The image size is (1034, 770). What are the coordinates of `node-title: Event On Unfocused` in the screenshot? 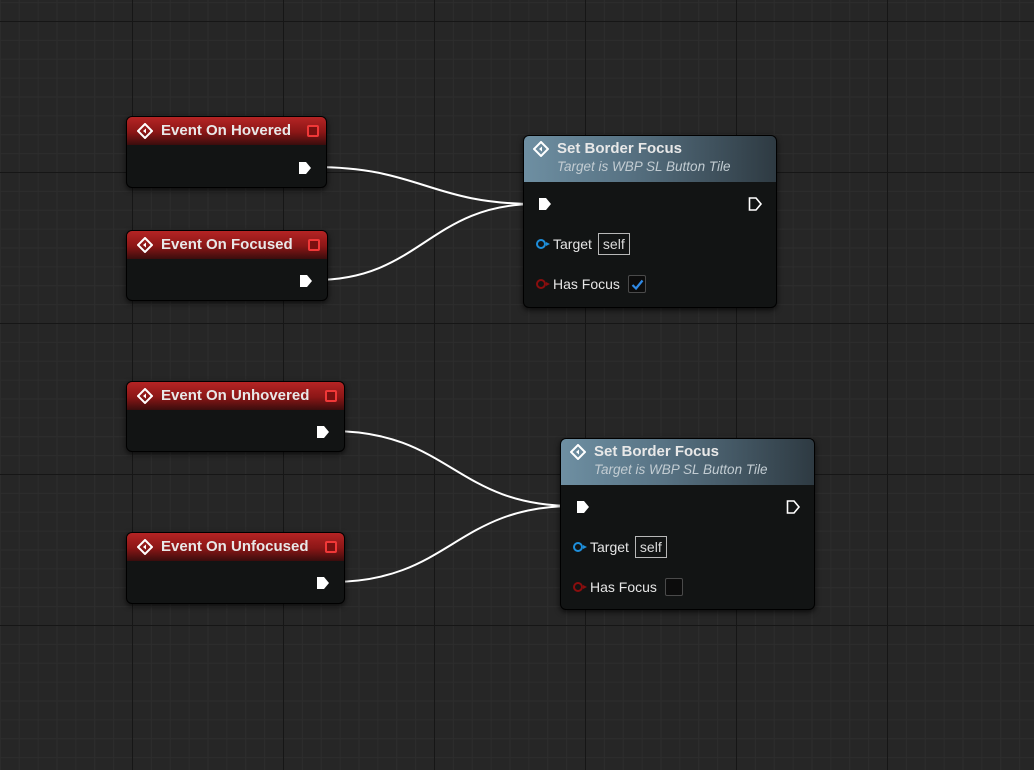 It's located at (235, 546).